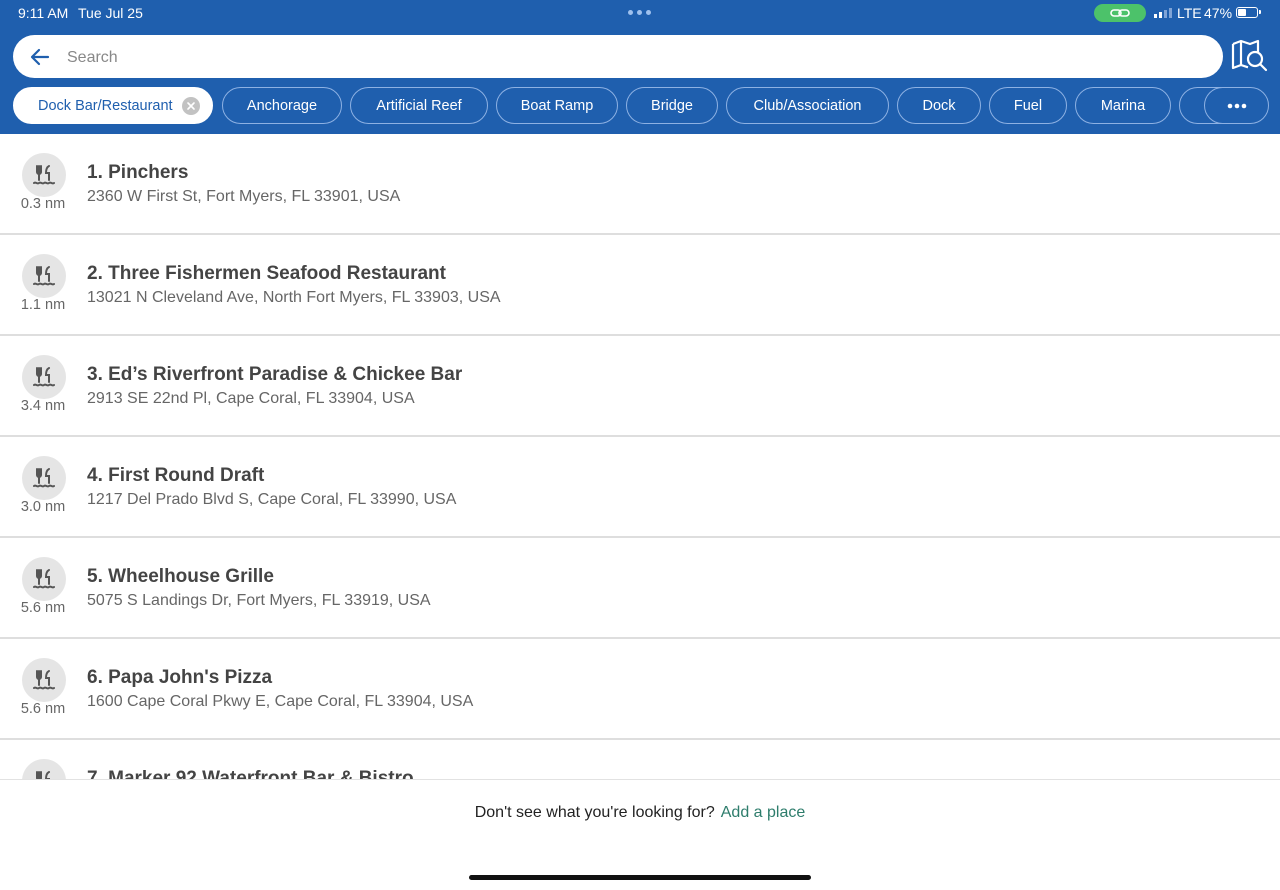 This screenshot has height=890, width=1280. I want to click on filter-chip-label: Dock Bar/Restaurant, so click(105, 105).